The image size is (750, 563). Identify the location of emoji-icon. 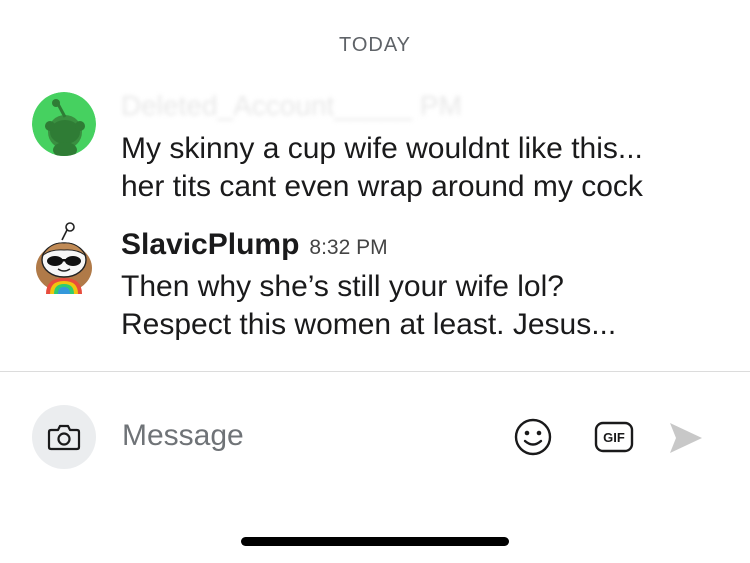
(533, 437).